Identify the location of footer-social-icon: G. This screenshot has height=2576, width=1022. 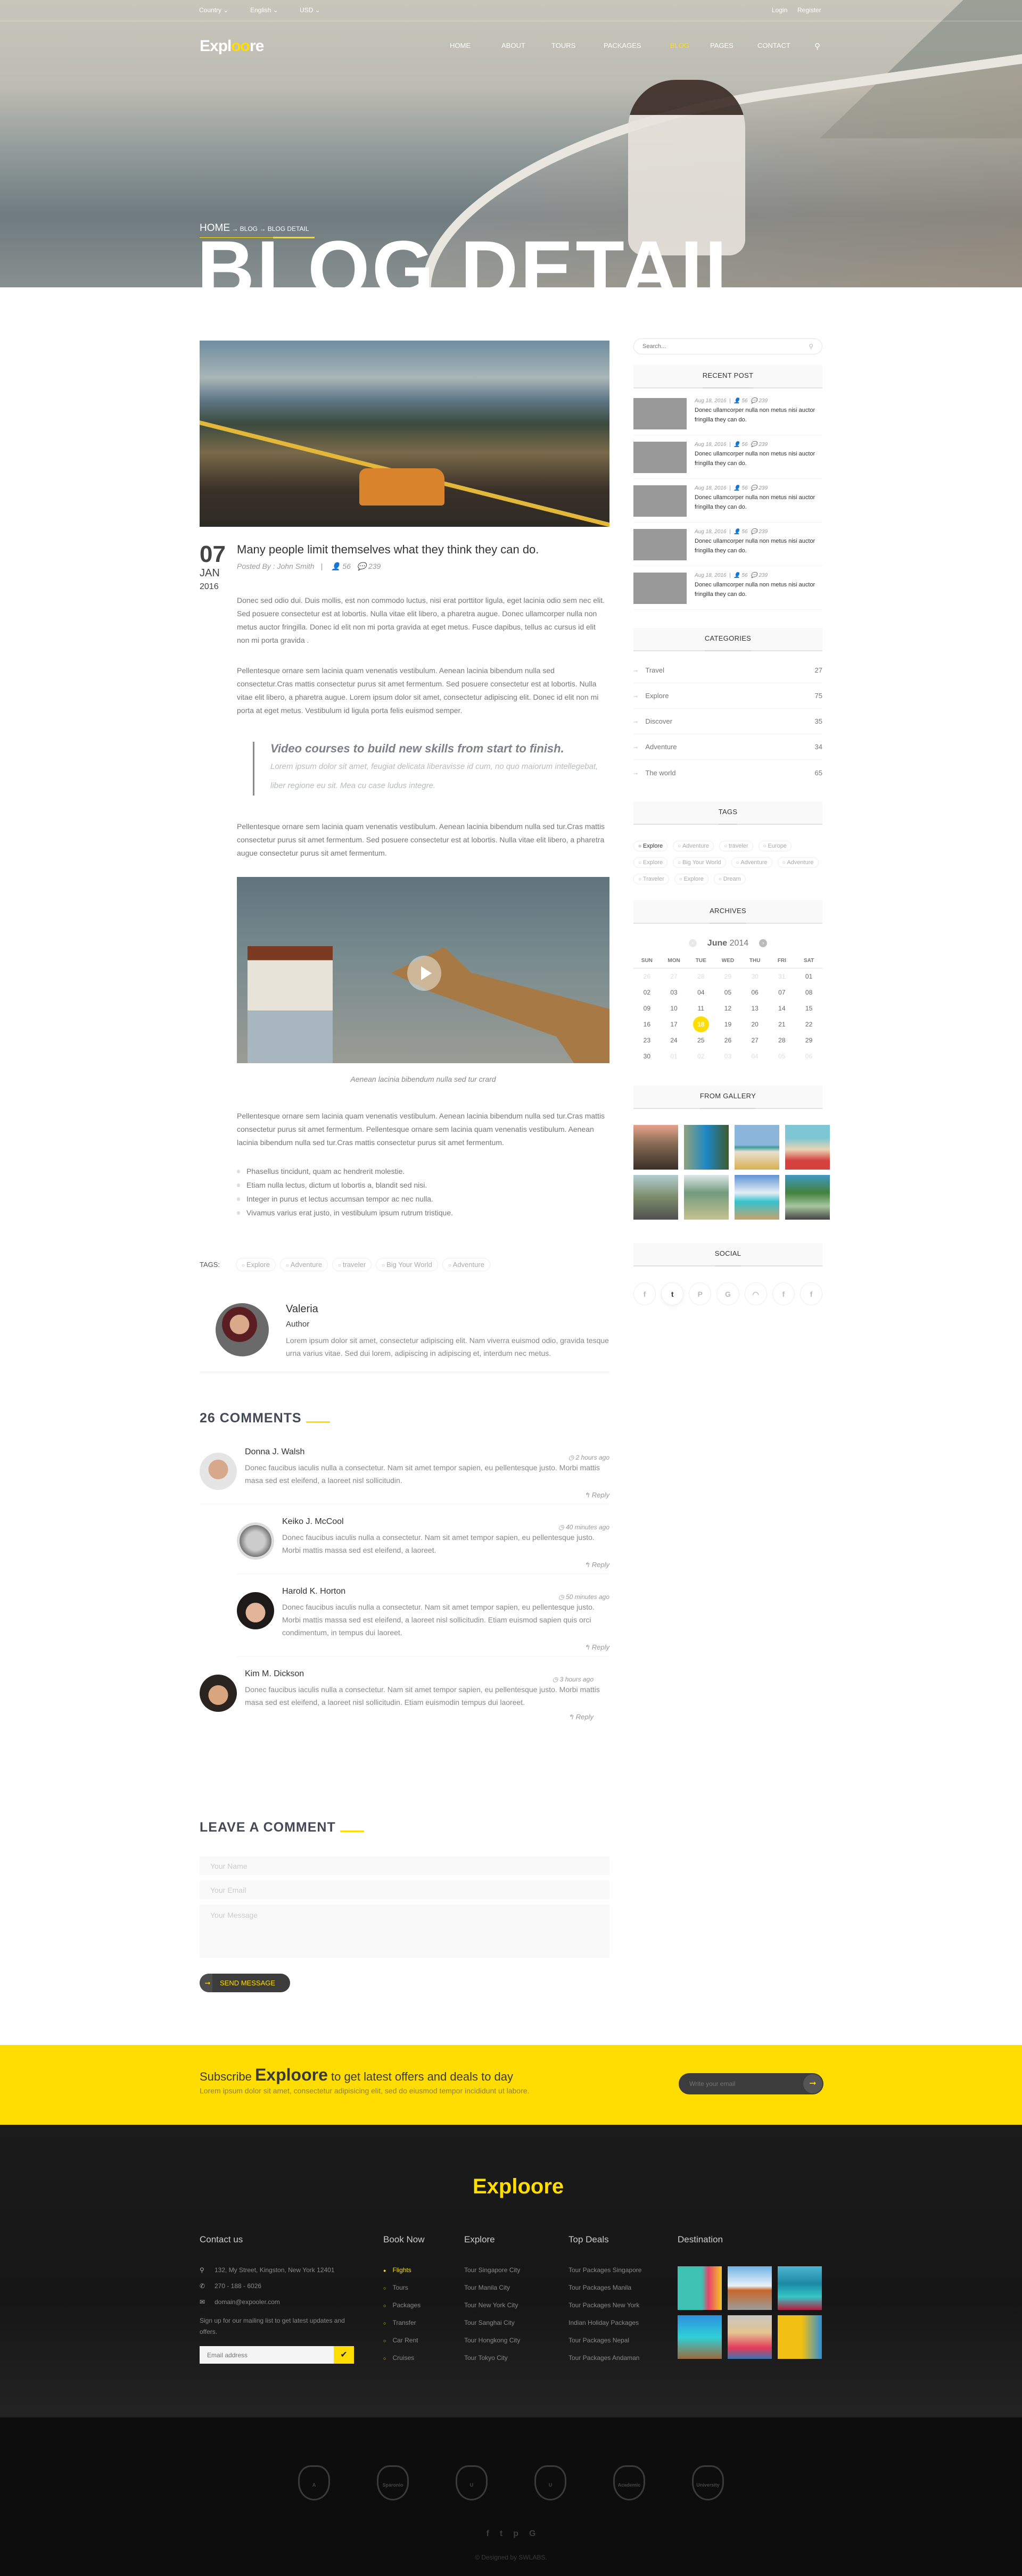
(532, 2533).